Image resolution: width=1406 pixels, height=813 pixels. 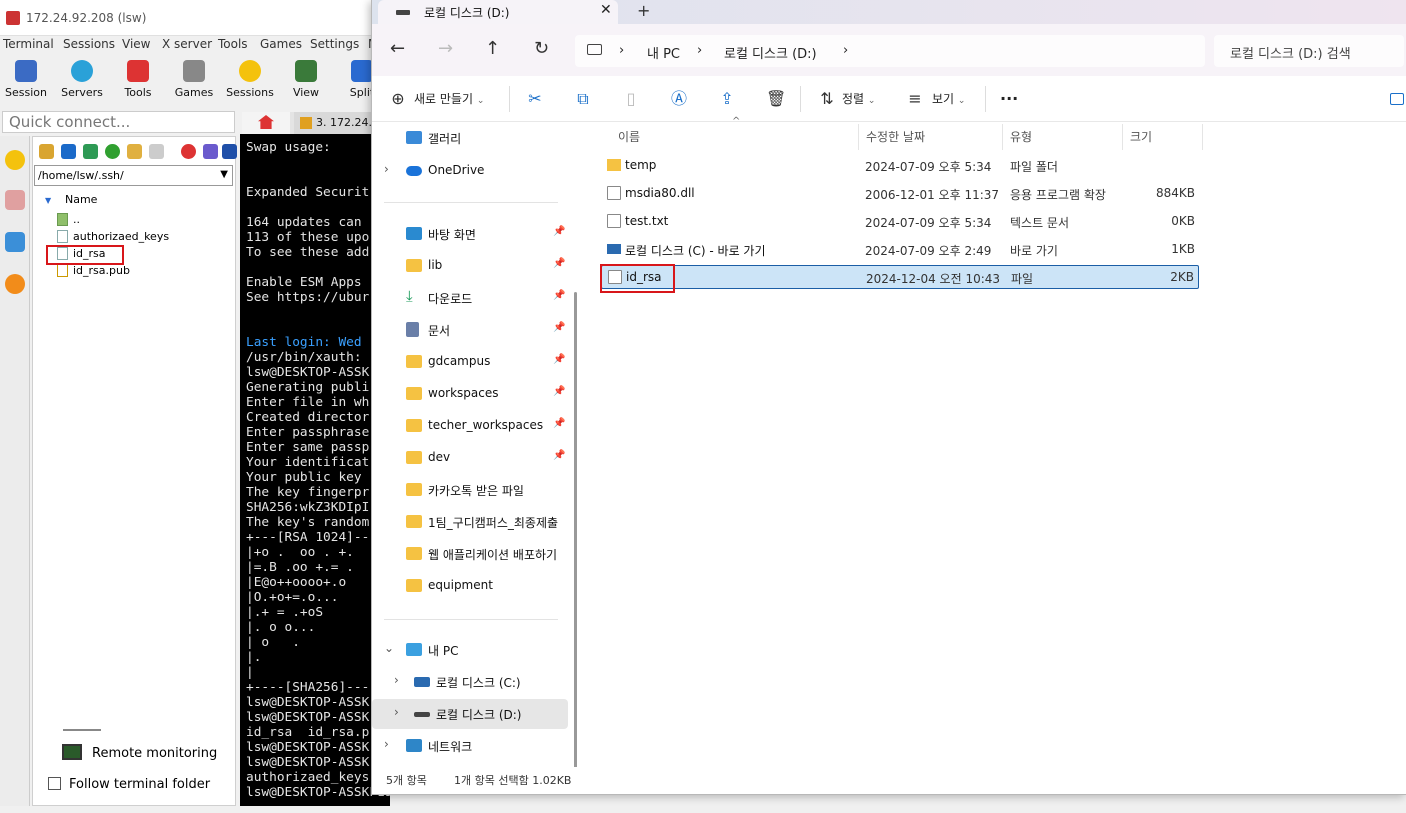 What do you see at coordinates (470, 330) in the screenshot?
I see `nav-documents: 문서 📌` at bounding box center [470, 330].